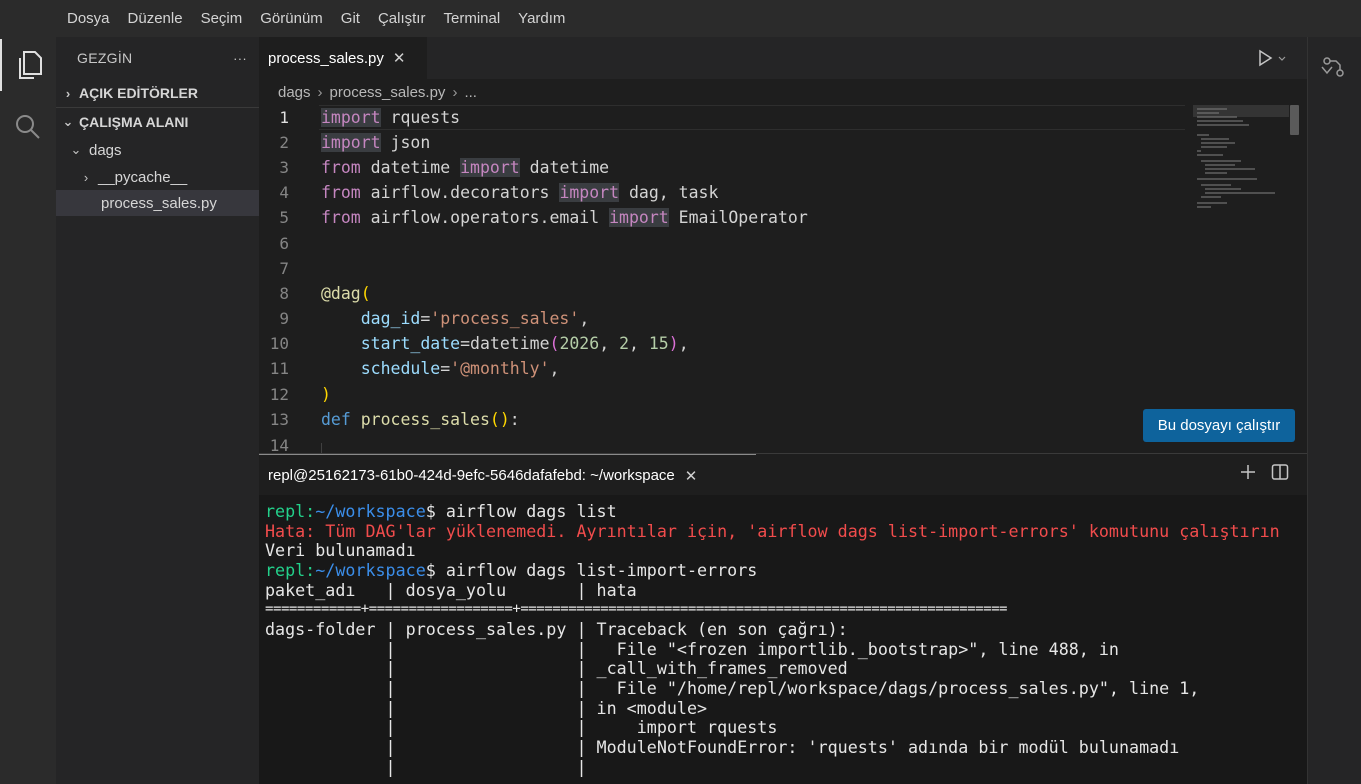  What do you see at coordinates (157, 58) in the screenshot?
I see `explorer-header: GEZGİN ···` at bounding box center [157, 58].